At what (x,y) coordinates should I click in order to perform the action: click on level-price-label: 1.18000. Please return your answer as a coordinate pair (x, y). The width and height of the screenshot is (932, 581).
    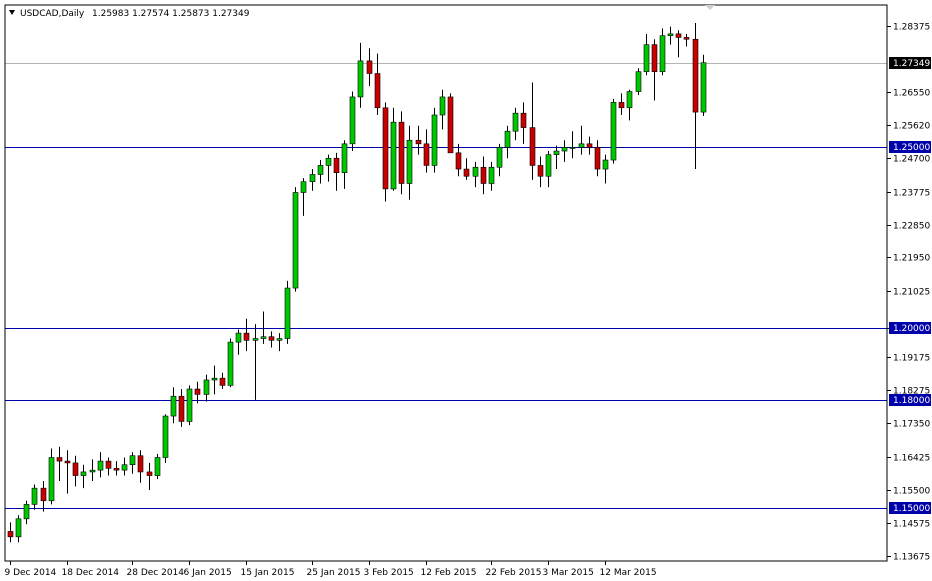
    Looking at the image, I should click on (911, 401).